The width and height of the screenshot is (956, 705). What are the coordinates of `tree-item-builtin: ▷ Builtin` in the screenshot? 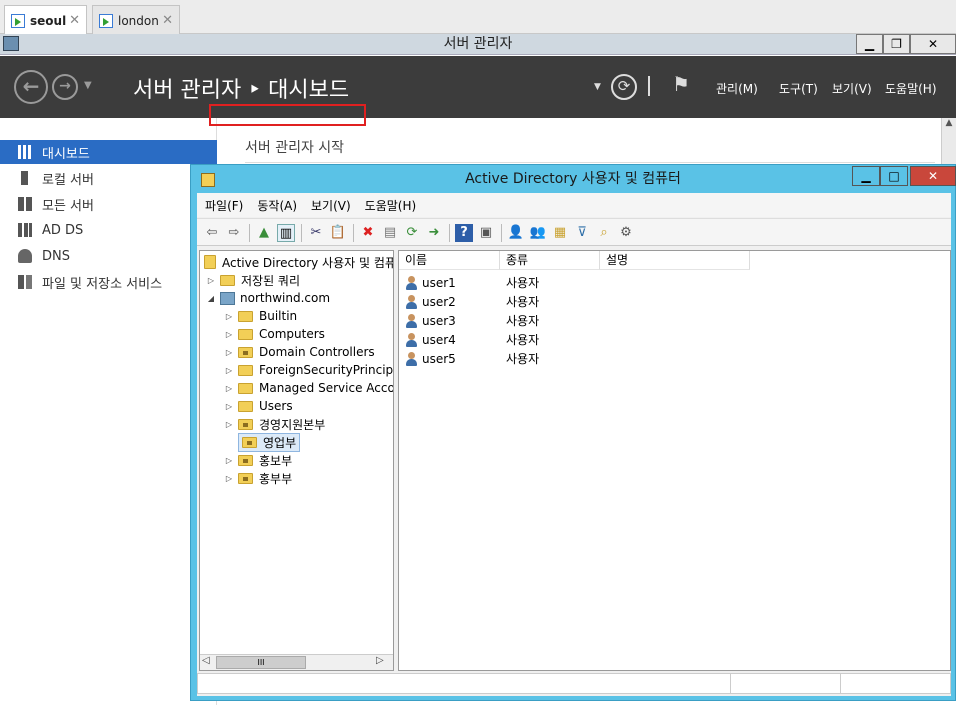 It's located at (260, 316).